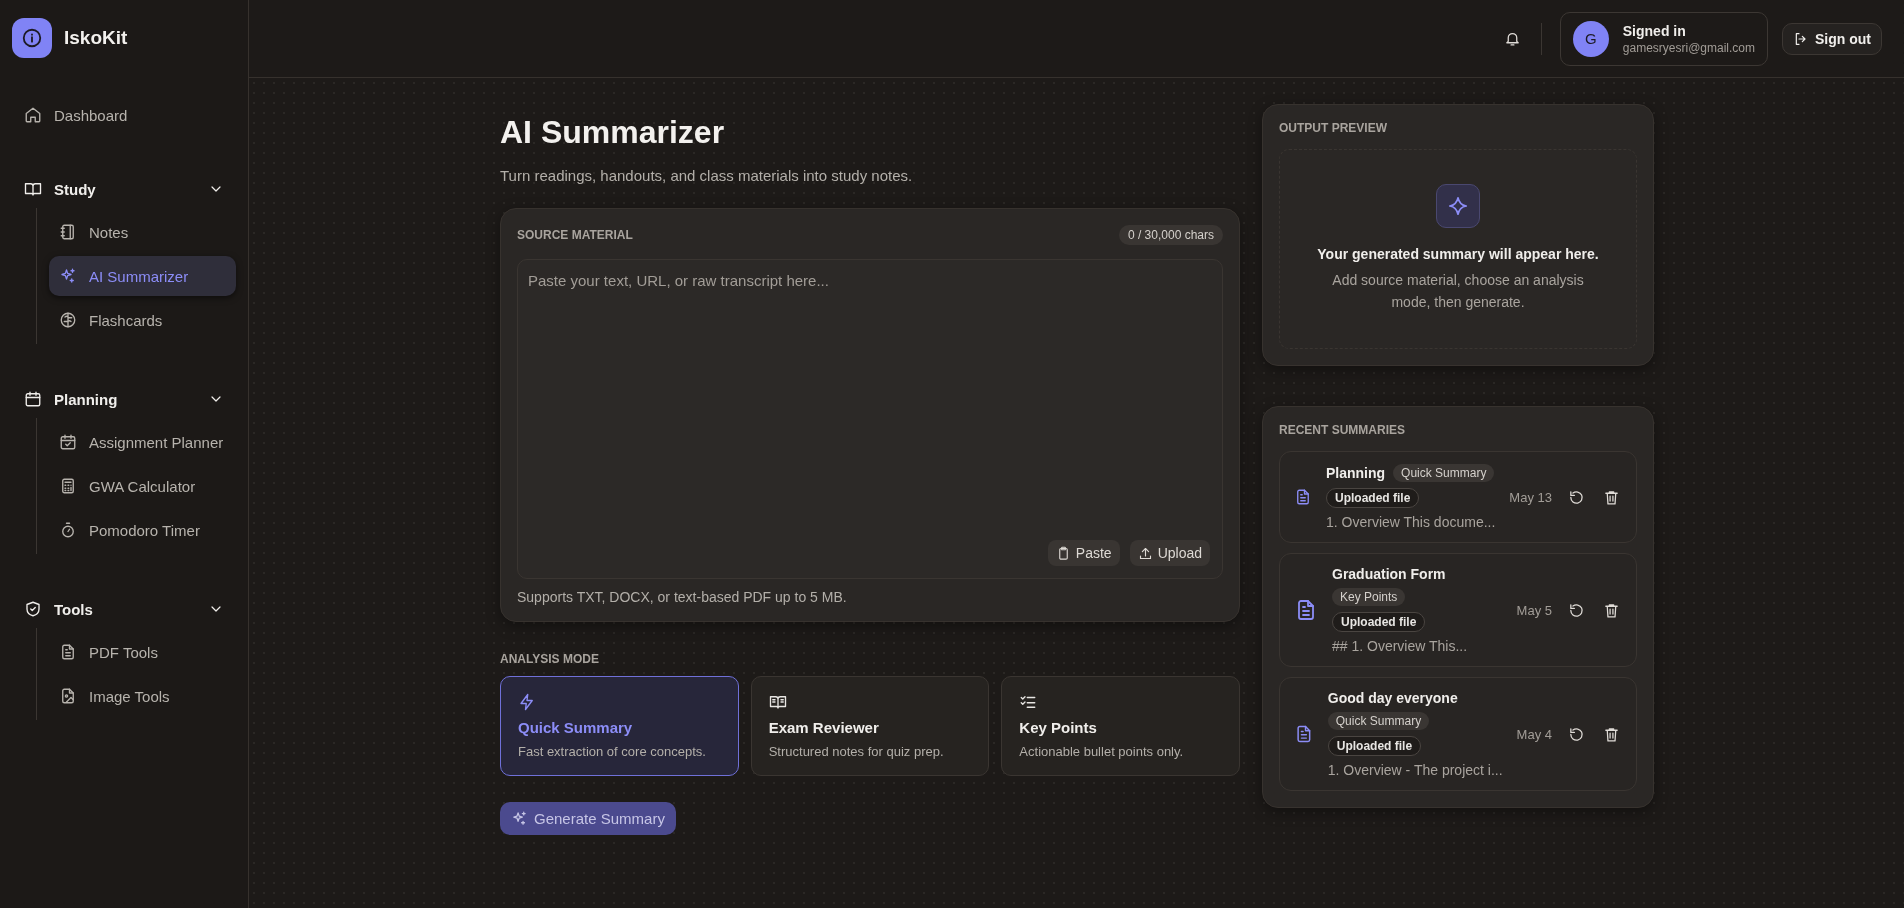 This screenshot has height=908, width=1904. Describe the element at coordinates (32, 38) in the screenshot. I see `info-icon` at that location.